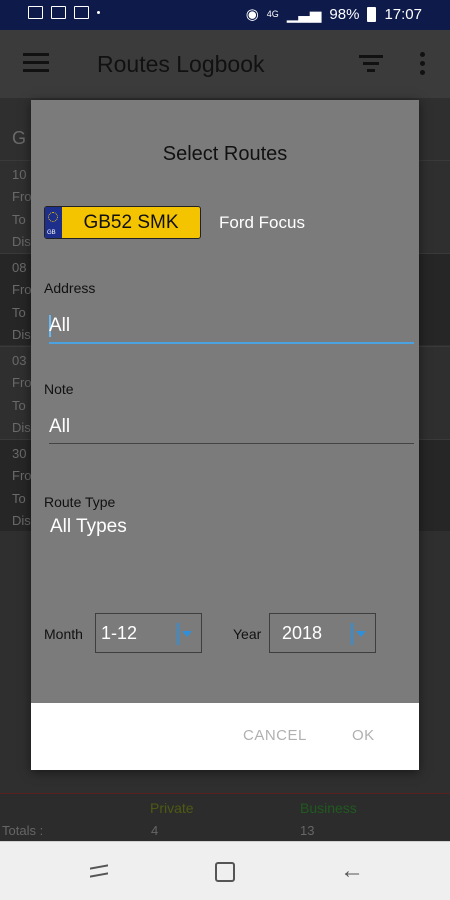 The image size is (450, 900). What do you see at coordinates (35, 12) in the screenshot?
I see `gallery-icon` at bounding box center [35, 12].